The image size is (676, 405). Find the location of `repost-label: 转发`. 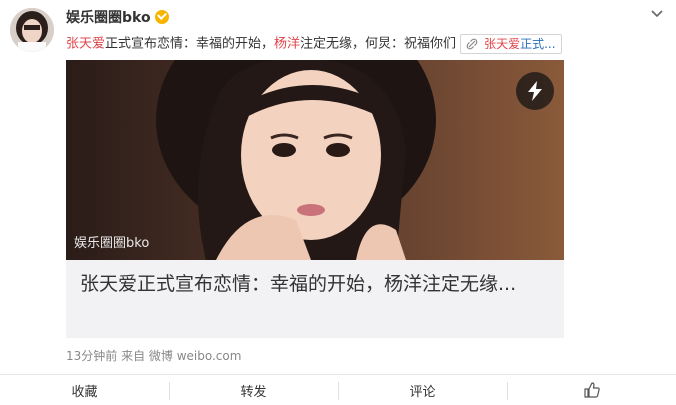

repost-label: 转发 is located at coordinates (253, 392).